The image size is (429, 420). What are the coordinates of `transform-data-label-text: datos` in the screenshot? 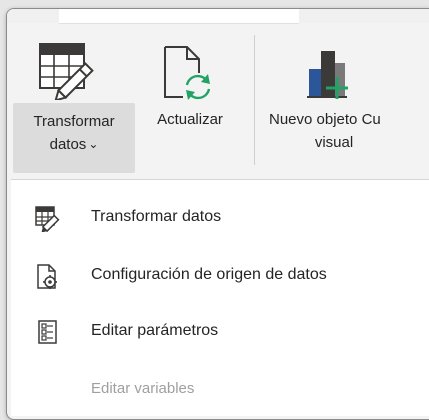 It's located at (68, 144).